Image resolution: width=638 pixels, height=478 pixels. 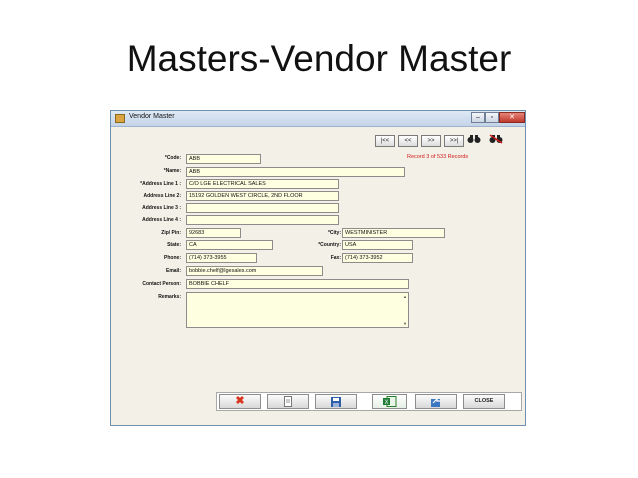 What do you see at coordinates (221, 258) in the screenshot?
I see `phone-field: (714) 373-3955` at bounding box center [221, 258].